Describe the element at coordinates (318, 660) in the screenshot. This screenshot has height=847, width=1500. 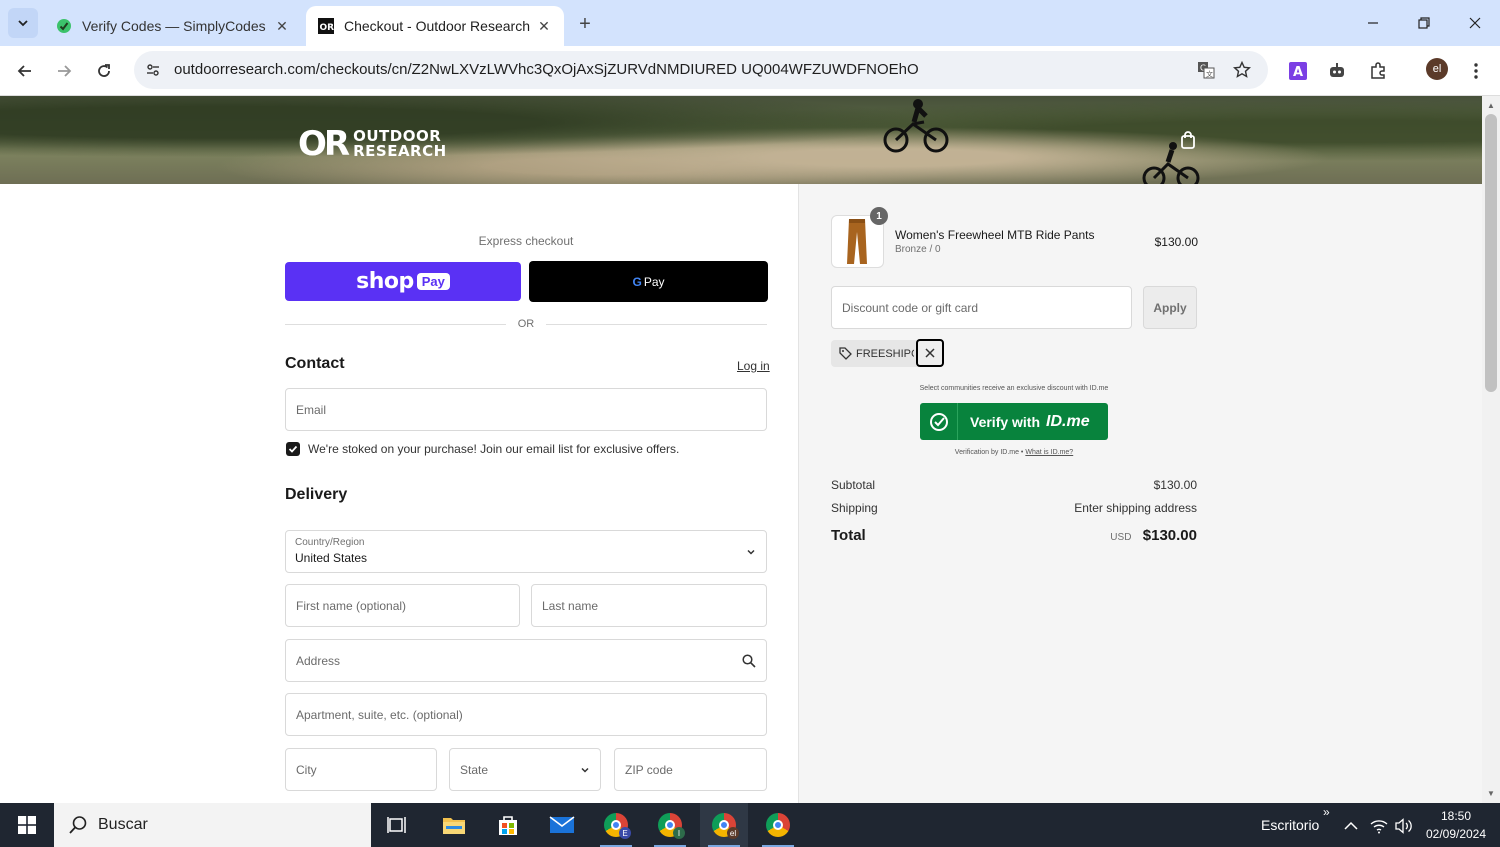
I see `address-placeholder: Address` at that location.